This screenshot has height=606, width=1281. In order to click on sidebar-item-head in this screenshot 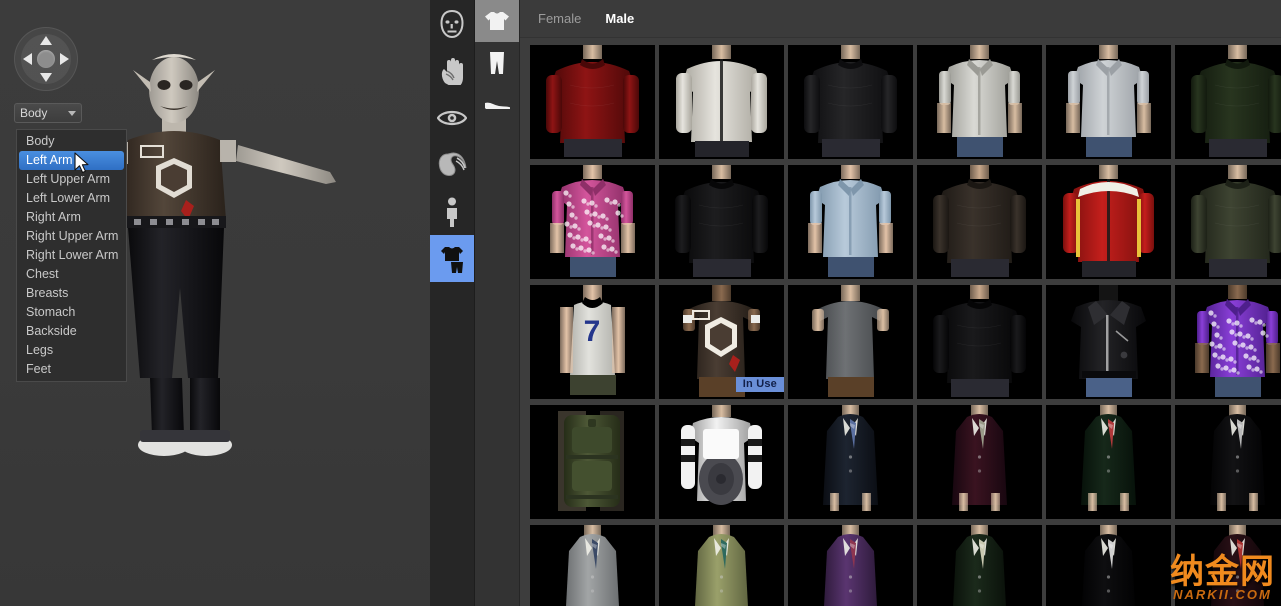, I will do `click(452, 23)`.